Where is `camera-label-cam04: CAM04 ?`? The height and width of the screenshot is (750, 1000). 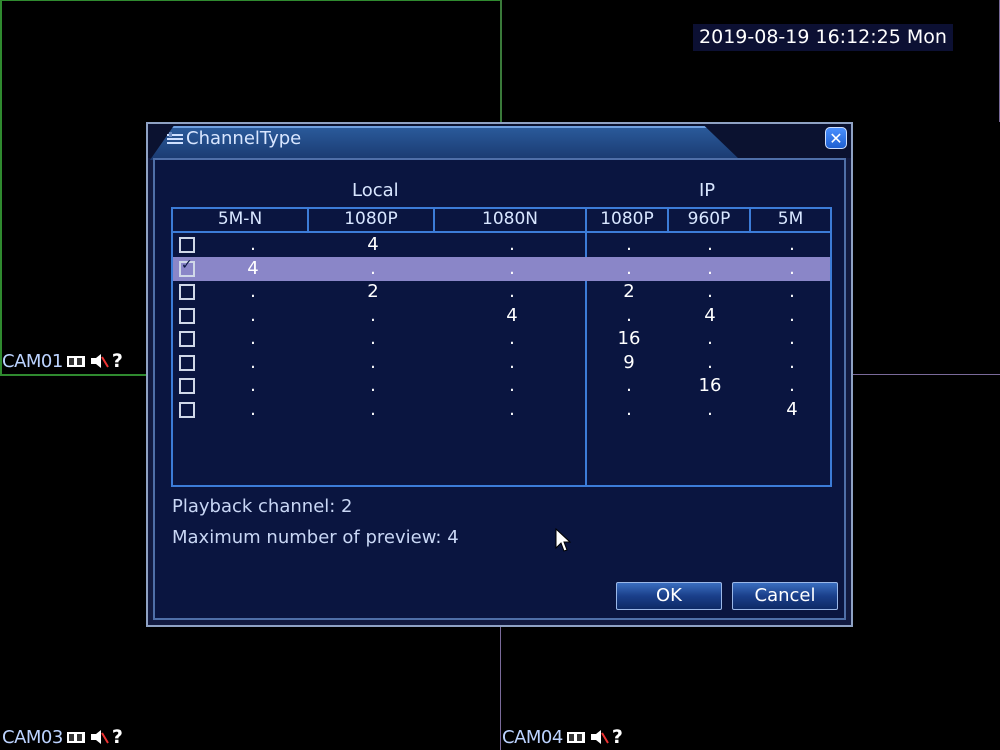 camera-label-cam04: CAM04 ? is located at coordinates (562, 737).